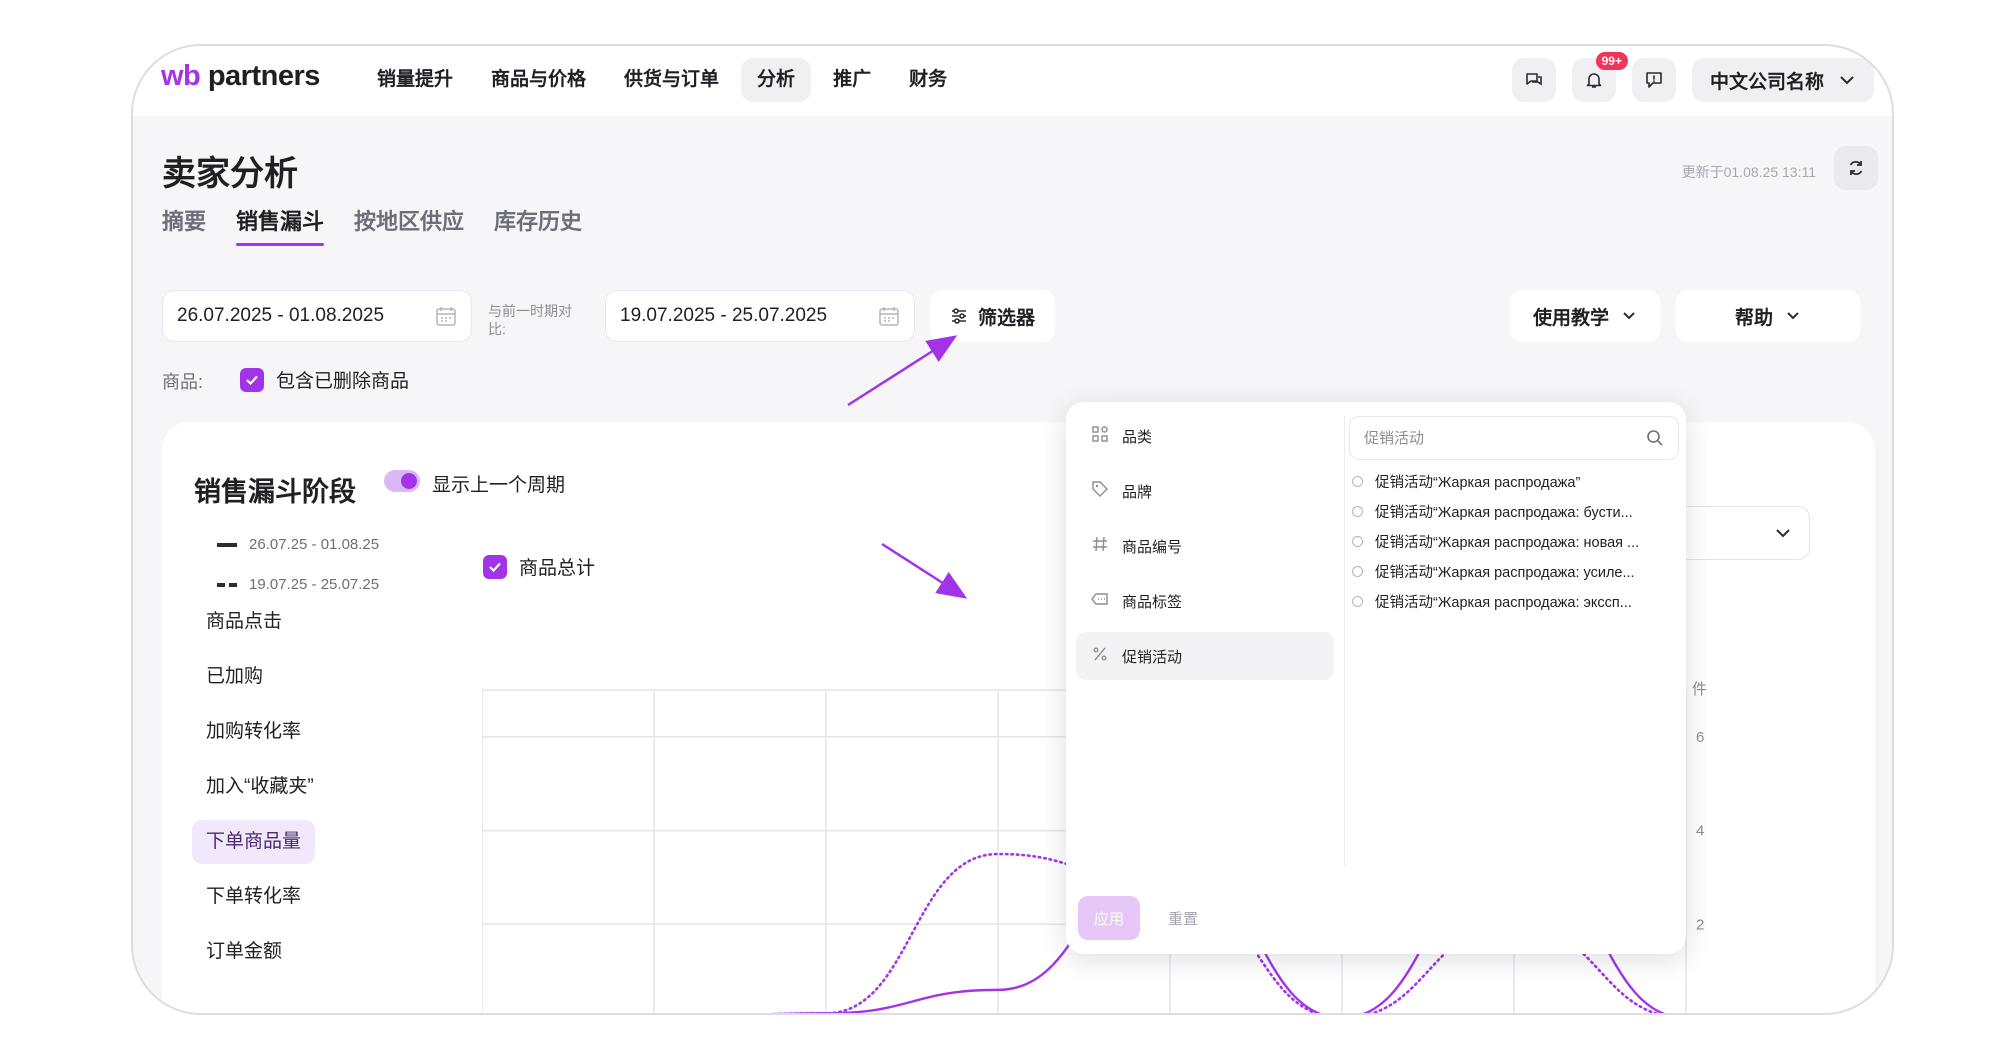 The height and width of the screenshot is (1059, 2016). Describe the element at coordinates (959, 316) in the screenshot. I see `sliders-icon` at that location.